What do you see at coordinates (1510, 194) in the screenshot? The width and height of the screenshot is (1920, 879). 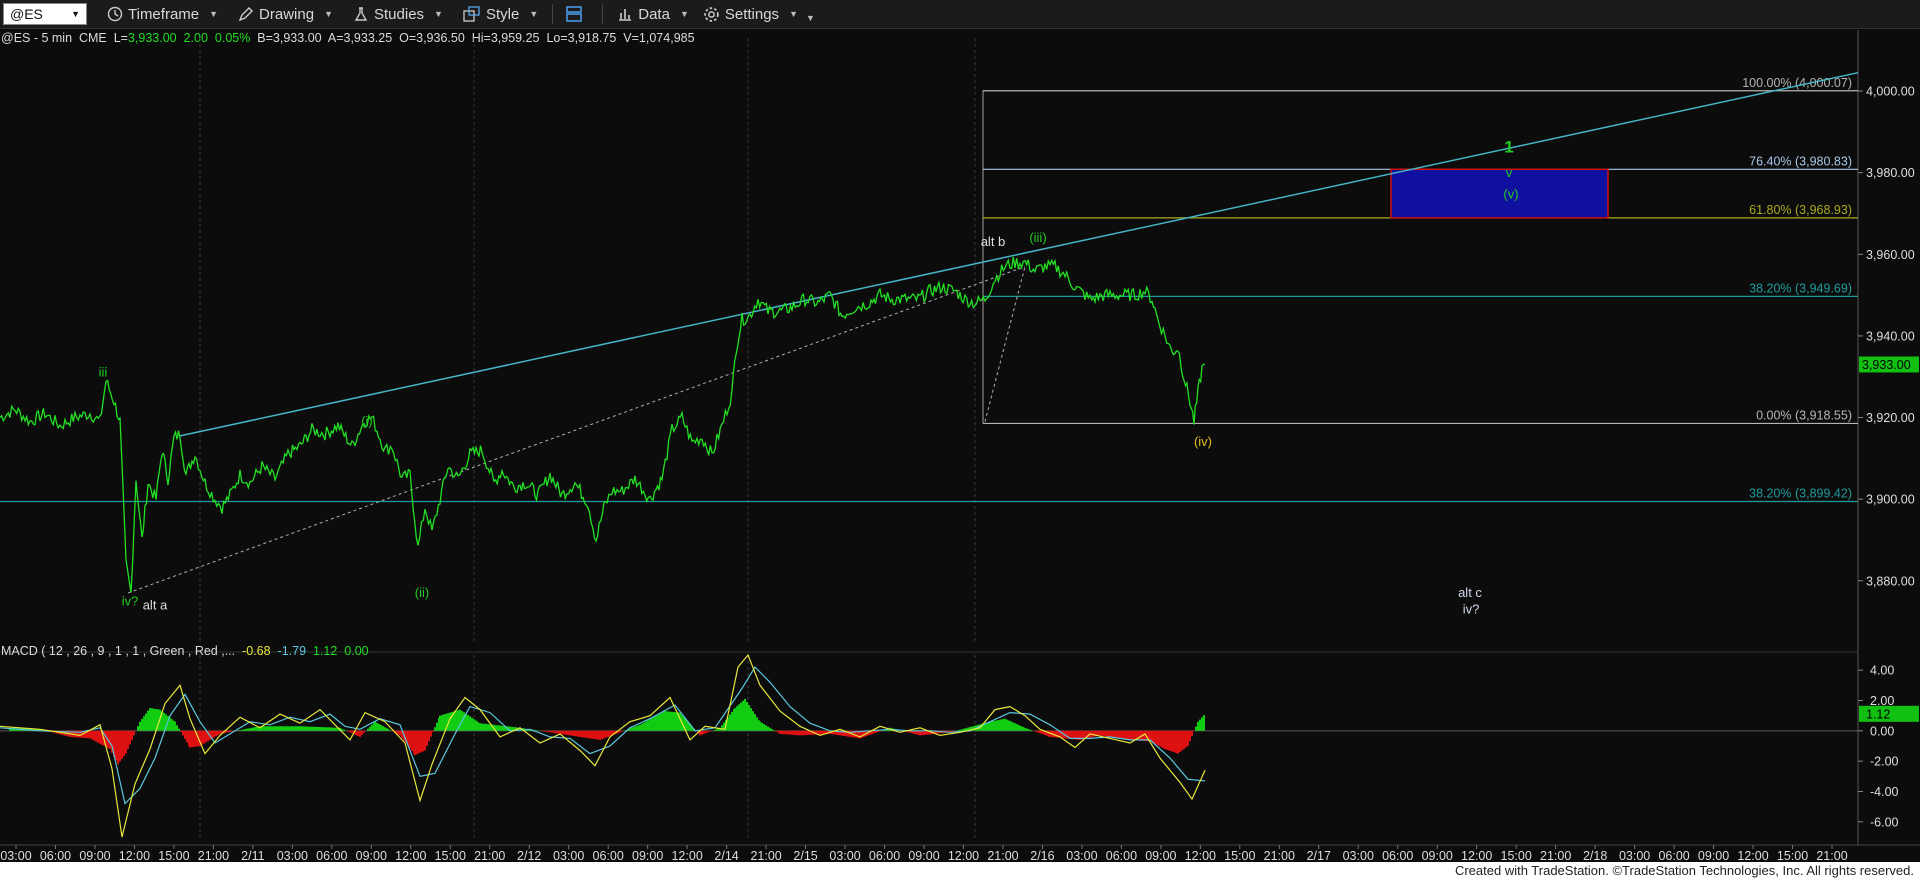 I see `target-box-label: (v)` at bounding box center [1510, 194].